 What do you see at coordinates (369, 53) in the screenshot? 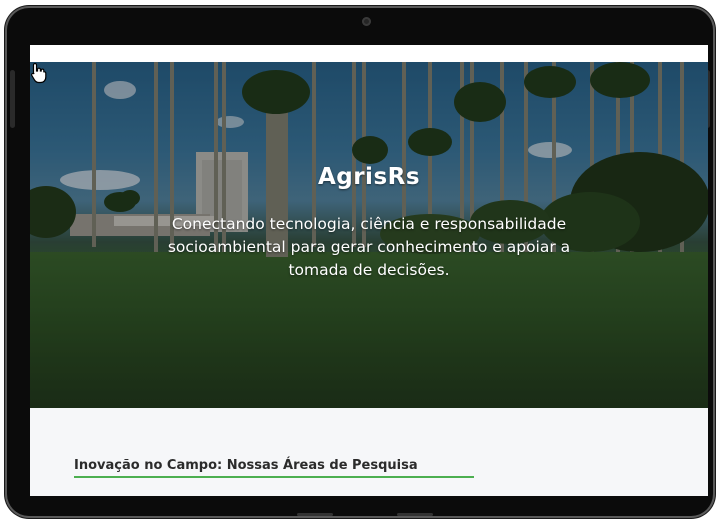
I see `top-bar` at bounding box center [369, 53].